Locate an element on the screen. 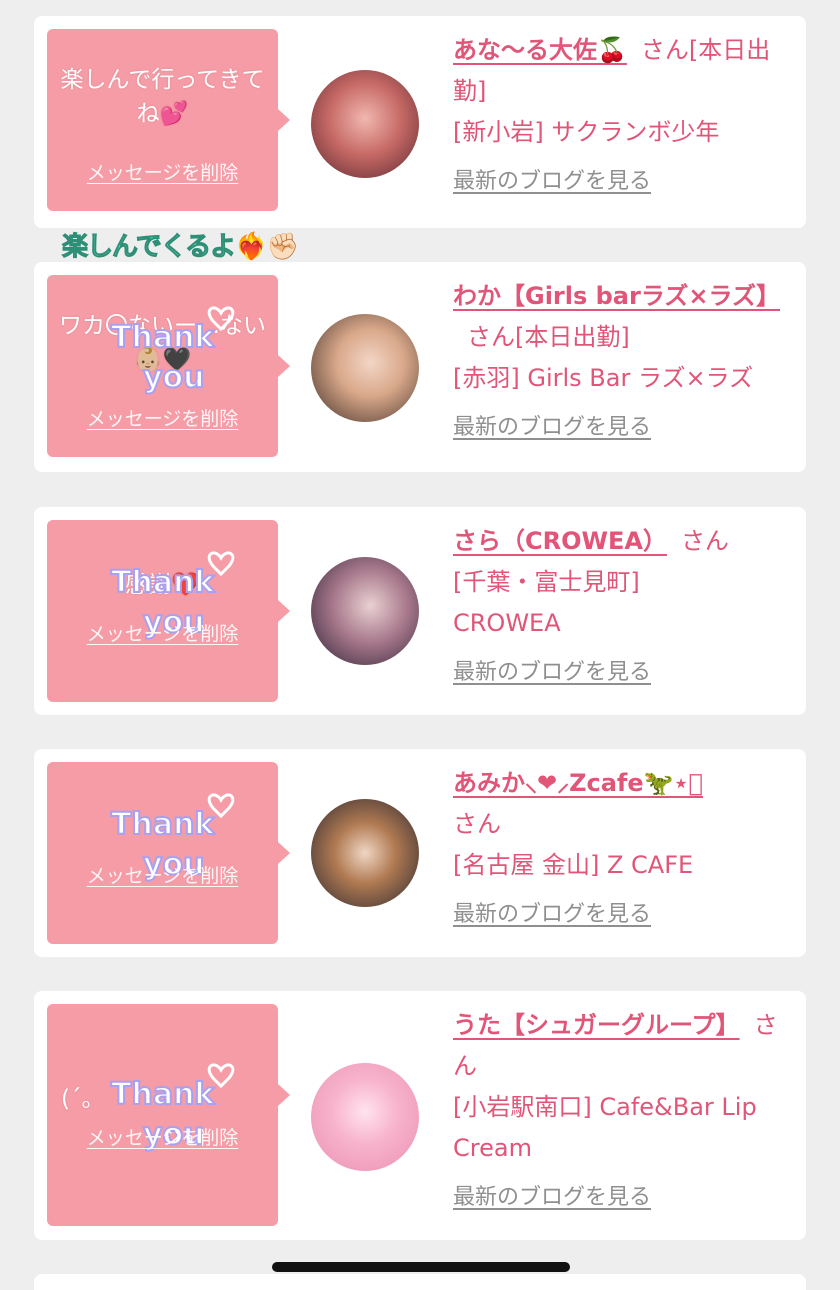  shop-text: [小岩駅南口] Cafe&Bar Lip Cream is located at coordinates (605, 1127).